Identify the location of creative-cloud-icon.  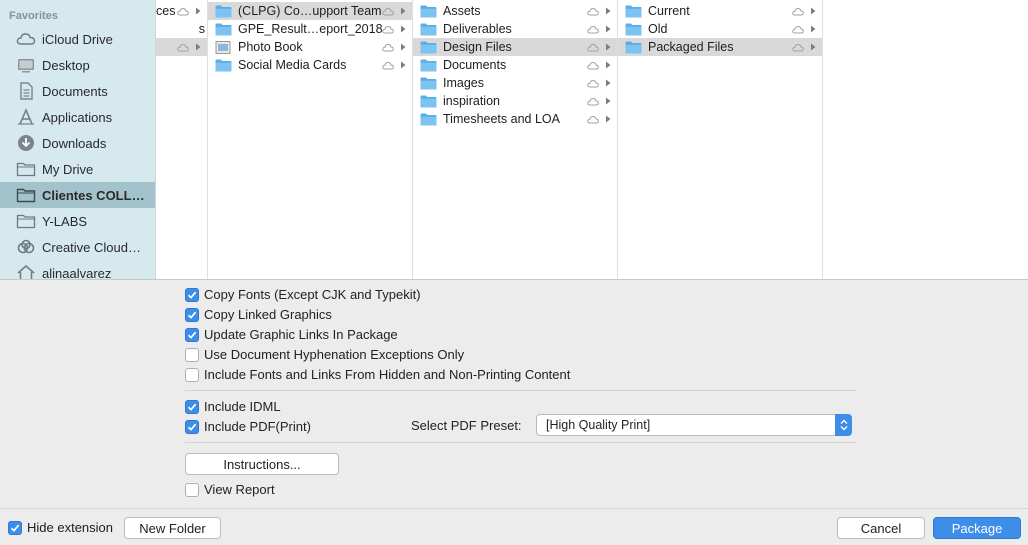
(26, 247).